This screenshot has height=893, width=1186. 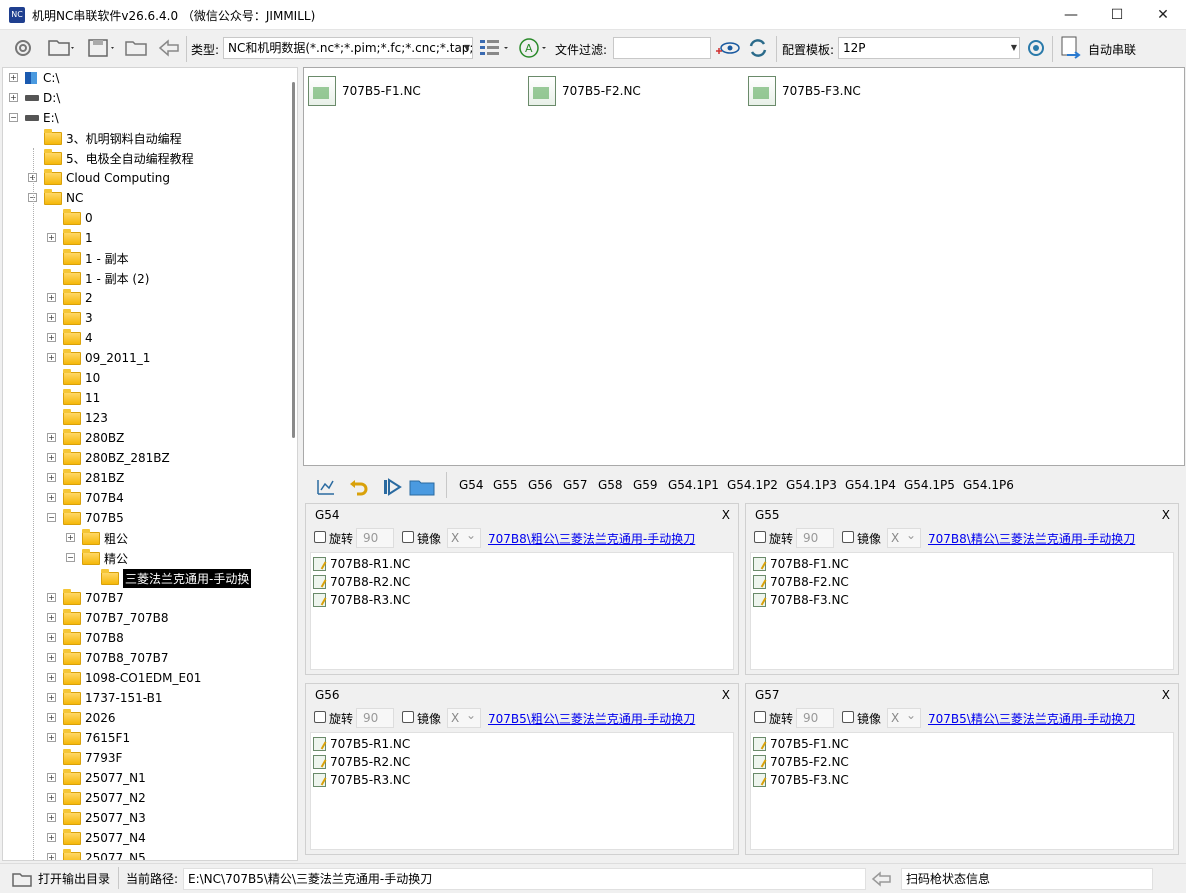 I want to click on minimize-button: —, so click(x=1071, y=15).